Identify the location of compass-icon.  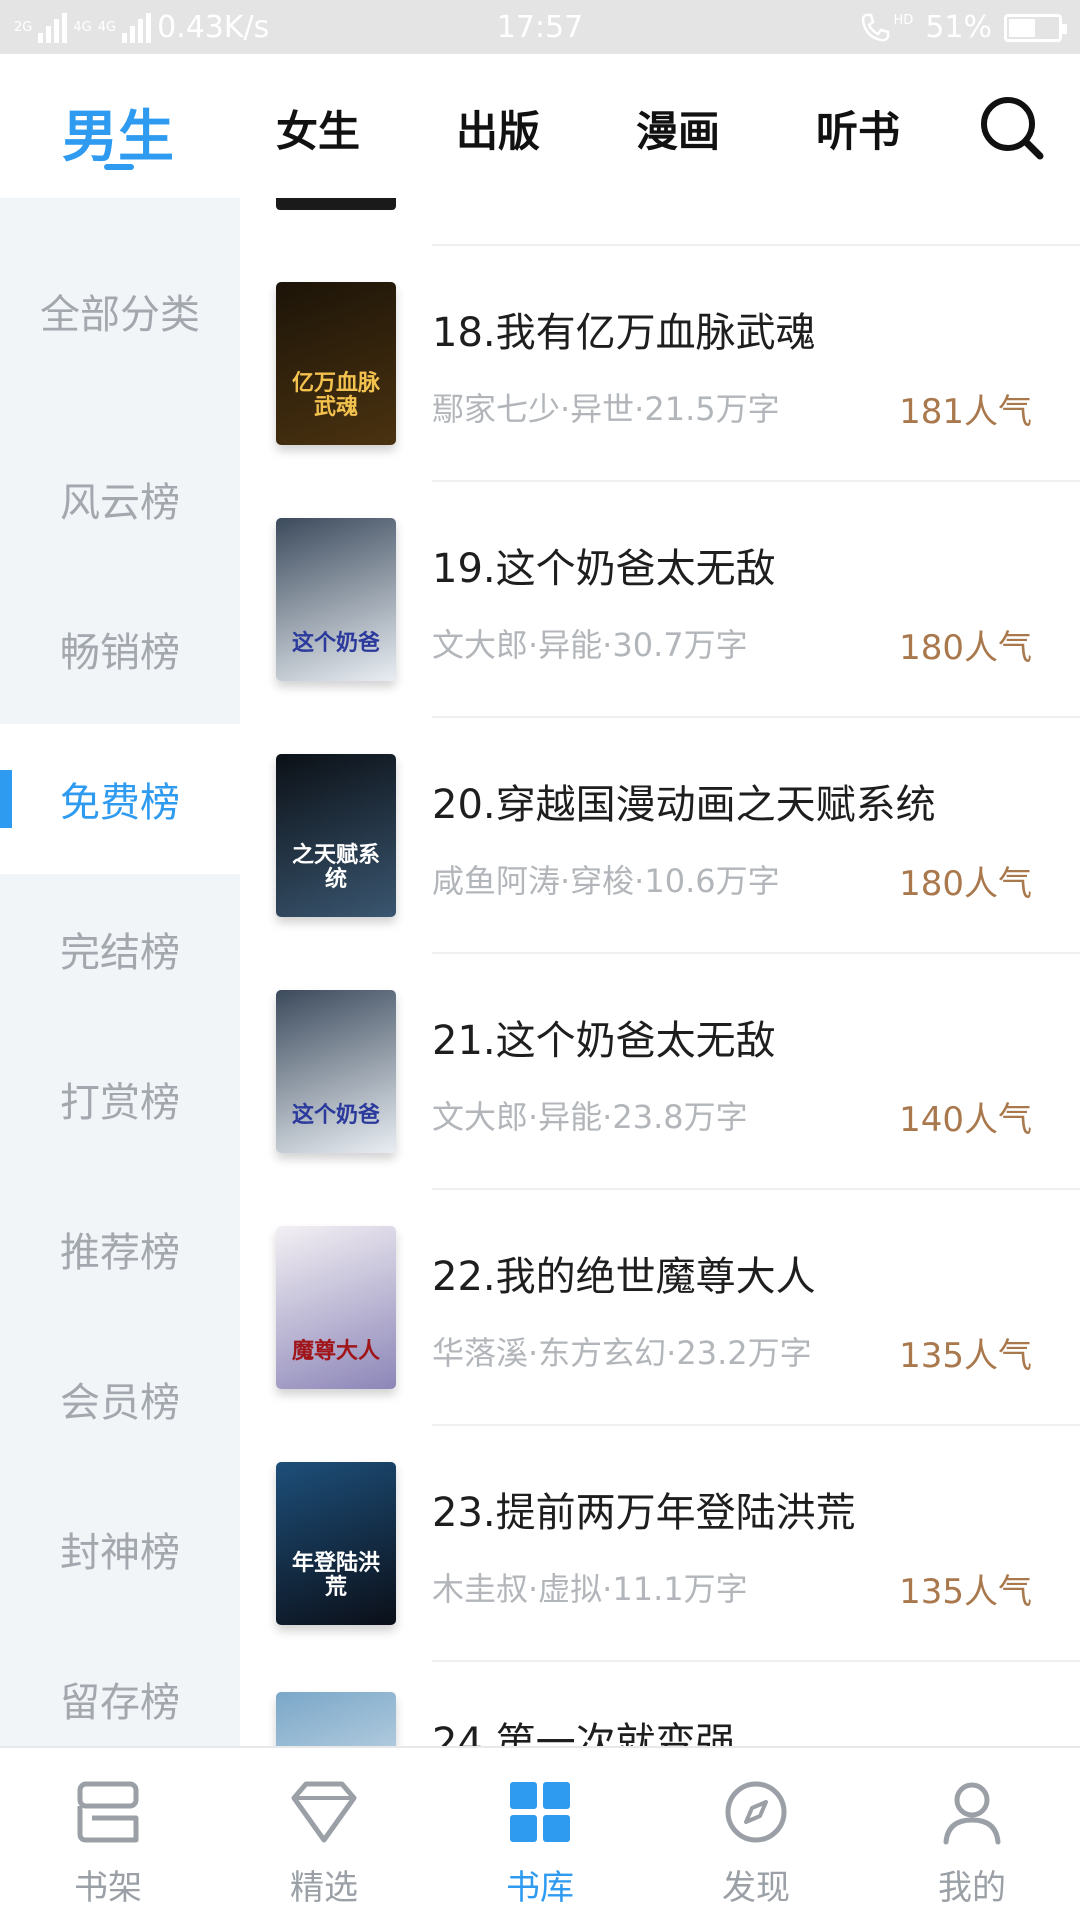
(756, 1812).